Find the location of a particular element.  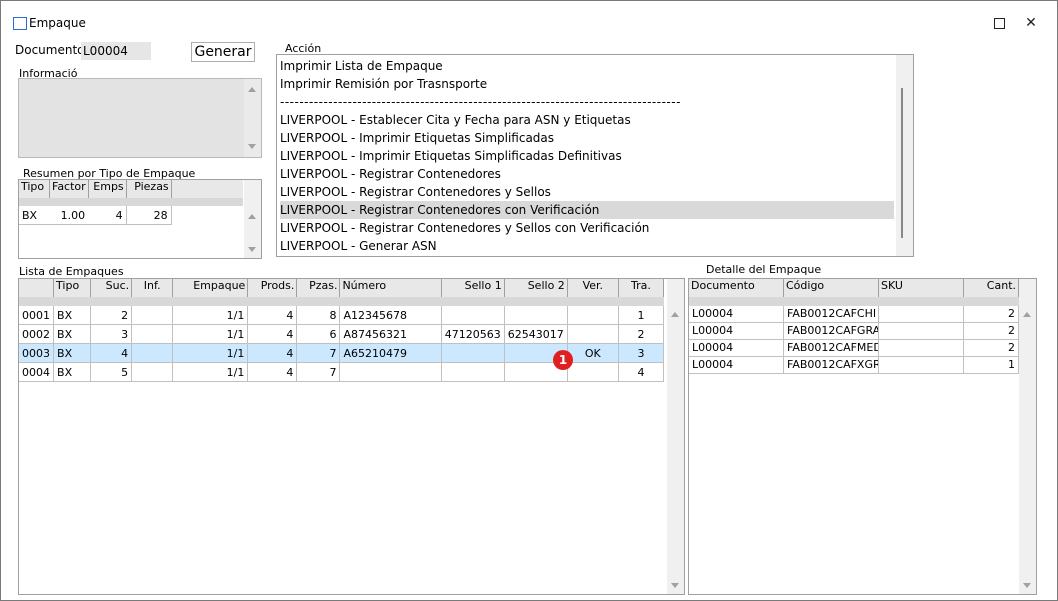

accion-scrollbar is located at coordinates (904, 155).